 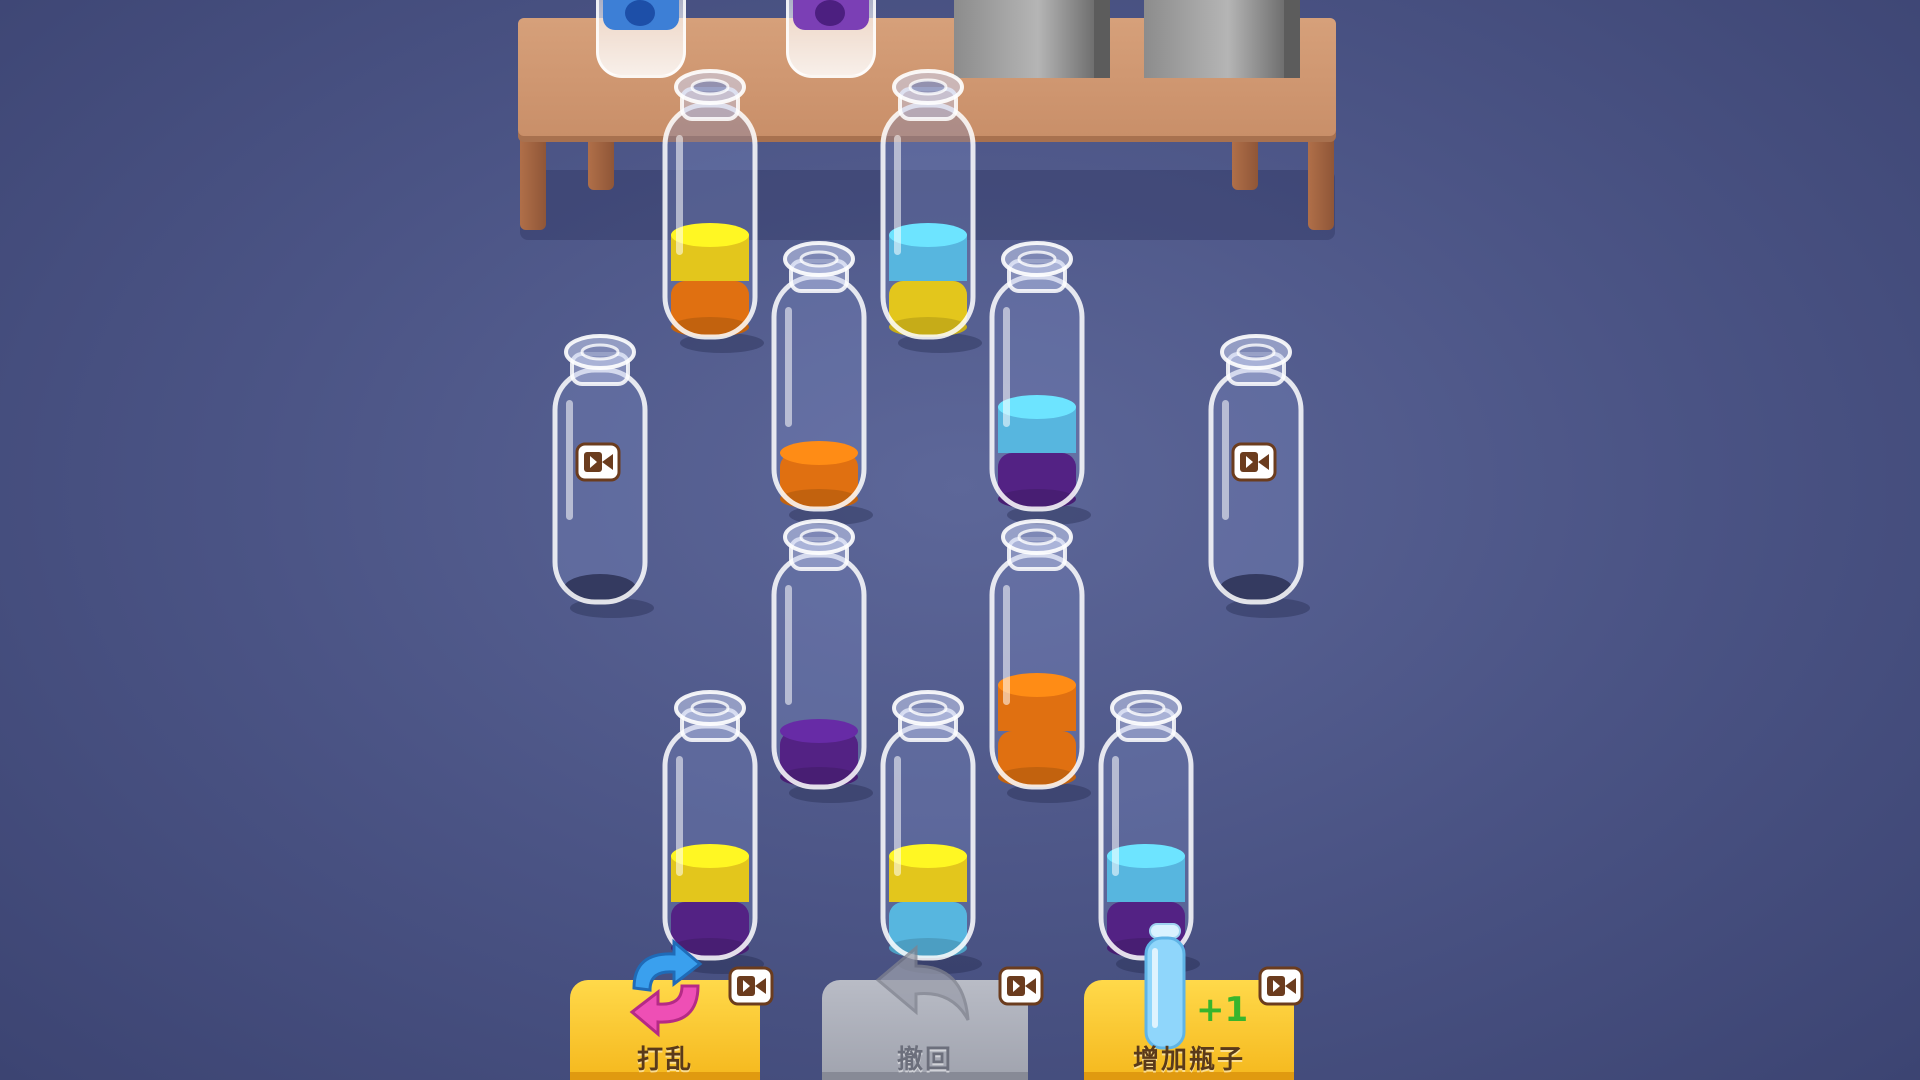 I want to click on blueberry-icon, so click(x=640, y=13).